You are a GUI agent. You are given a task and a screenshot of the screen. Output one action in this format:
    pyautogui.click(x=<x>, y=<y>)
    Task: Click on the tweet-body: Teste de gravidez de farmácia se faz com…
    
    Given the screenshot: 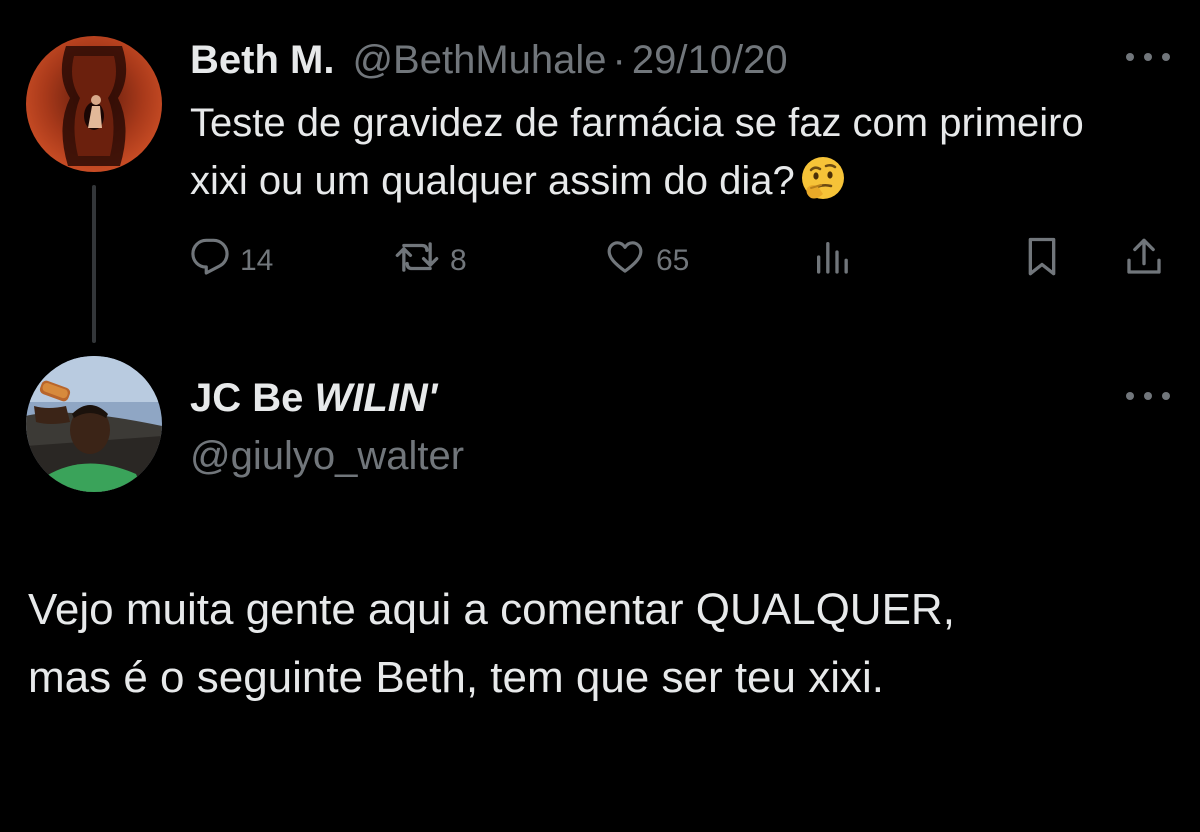 What is the action you would take?
    pyautogui.click(x=637, y=152)
    